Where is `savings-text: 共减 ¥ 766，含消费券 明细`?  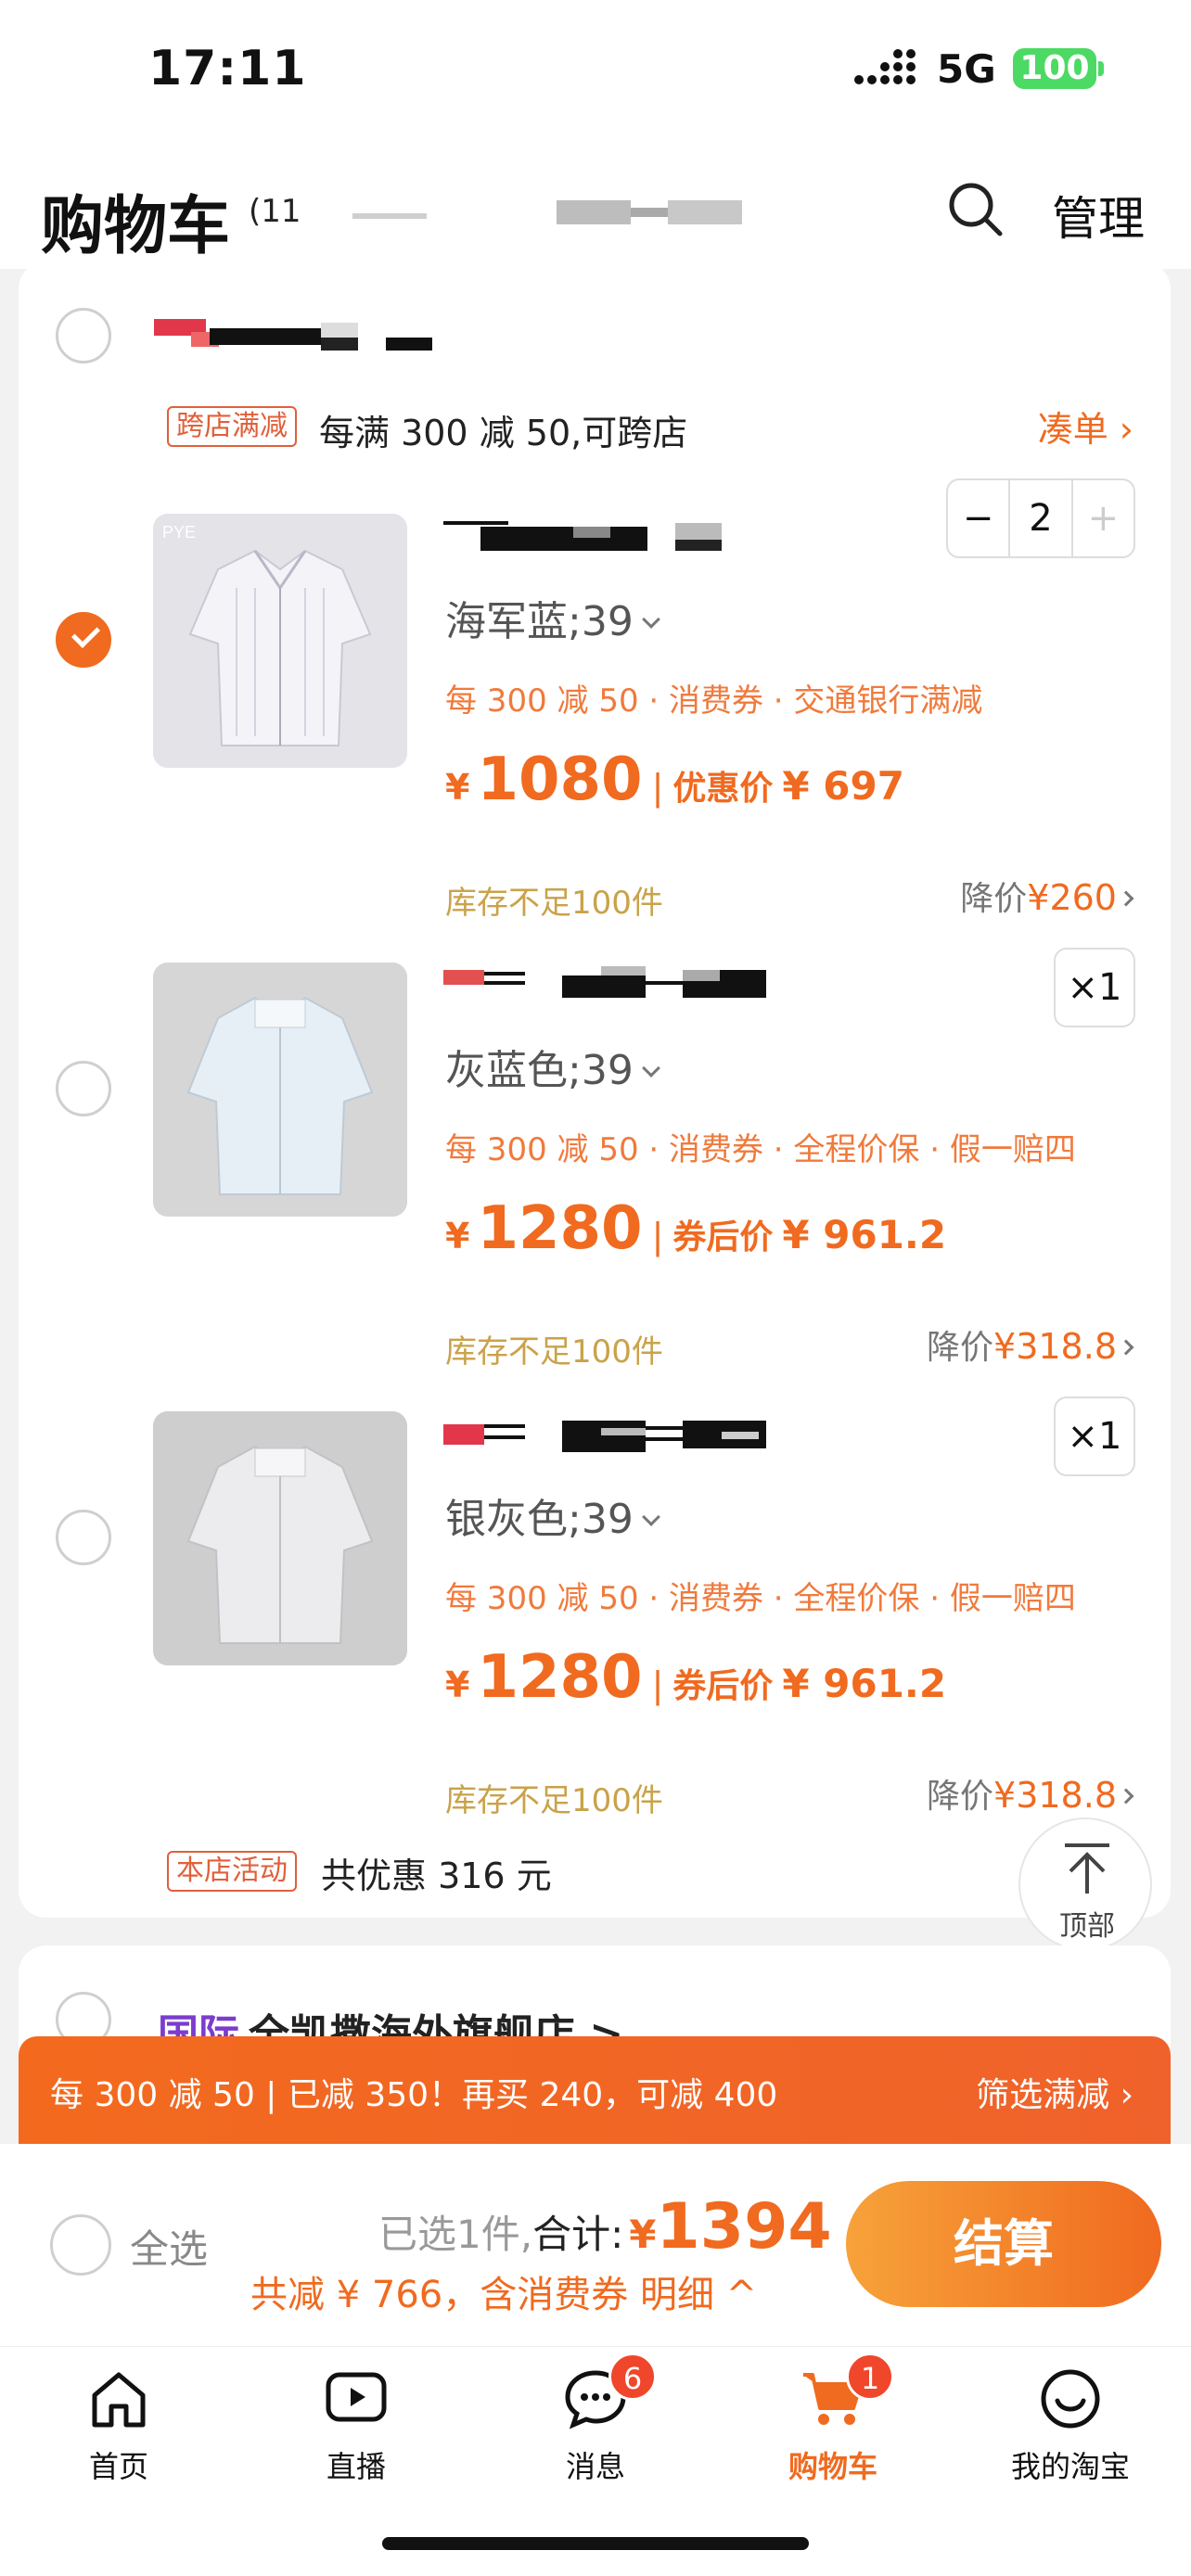
savings-text: 共减 ¥ 766，含消费券 明细 is located at coordinates (482, 2295).